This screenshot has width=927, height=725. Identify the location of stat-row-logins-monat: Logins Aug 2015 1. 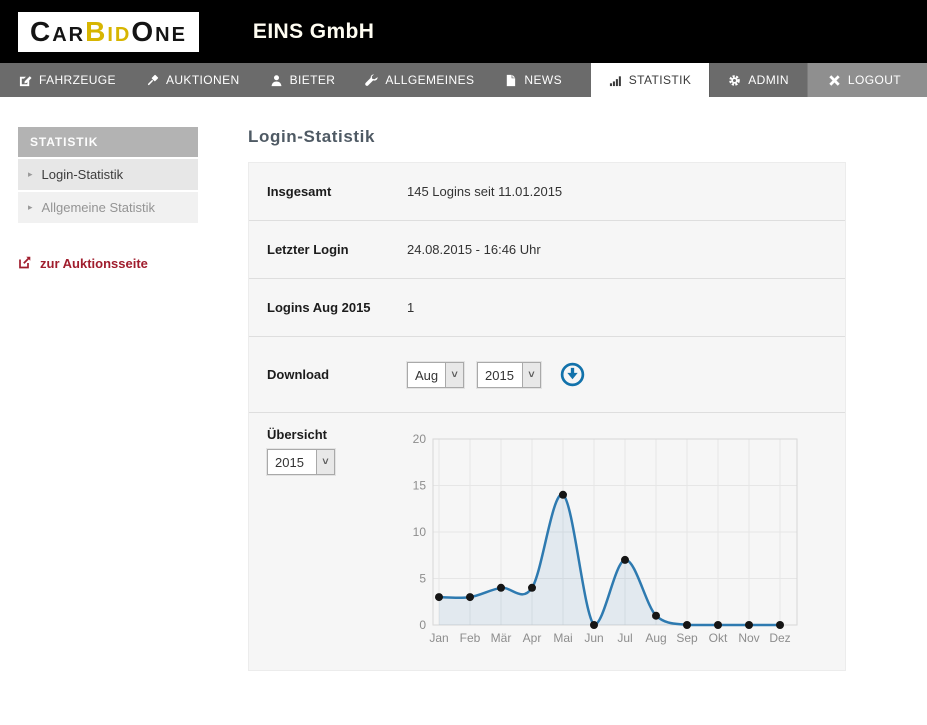
(547, 308).